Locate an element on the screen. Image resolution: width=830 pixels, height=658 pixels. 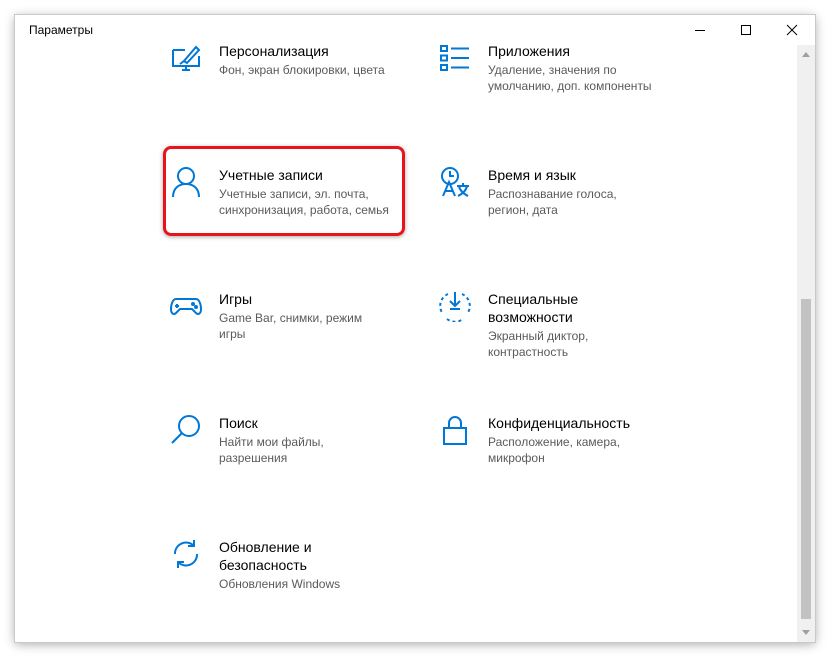
close-button is located at coordinates (792, 30).